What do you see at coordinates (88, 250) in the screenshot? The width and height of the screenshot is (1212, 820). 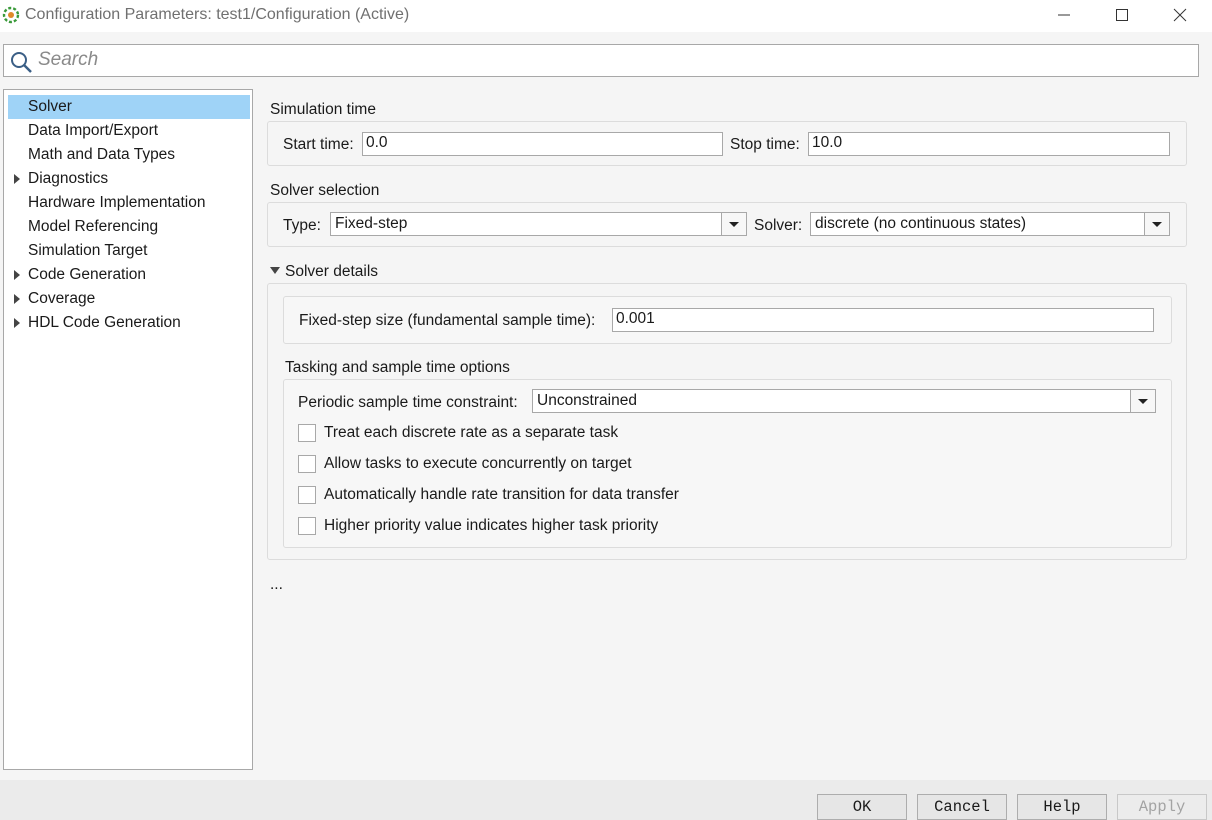 I see `tree-item-label: Simulation Target` at bounding box center [88, 250].